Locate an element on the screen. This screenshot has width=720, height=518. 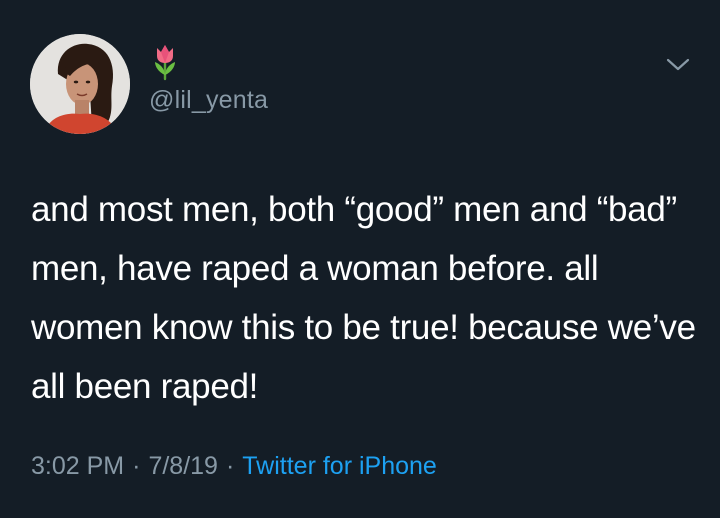
avatar is located at coordinates (80, 84).